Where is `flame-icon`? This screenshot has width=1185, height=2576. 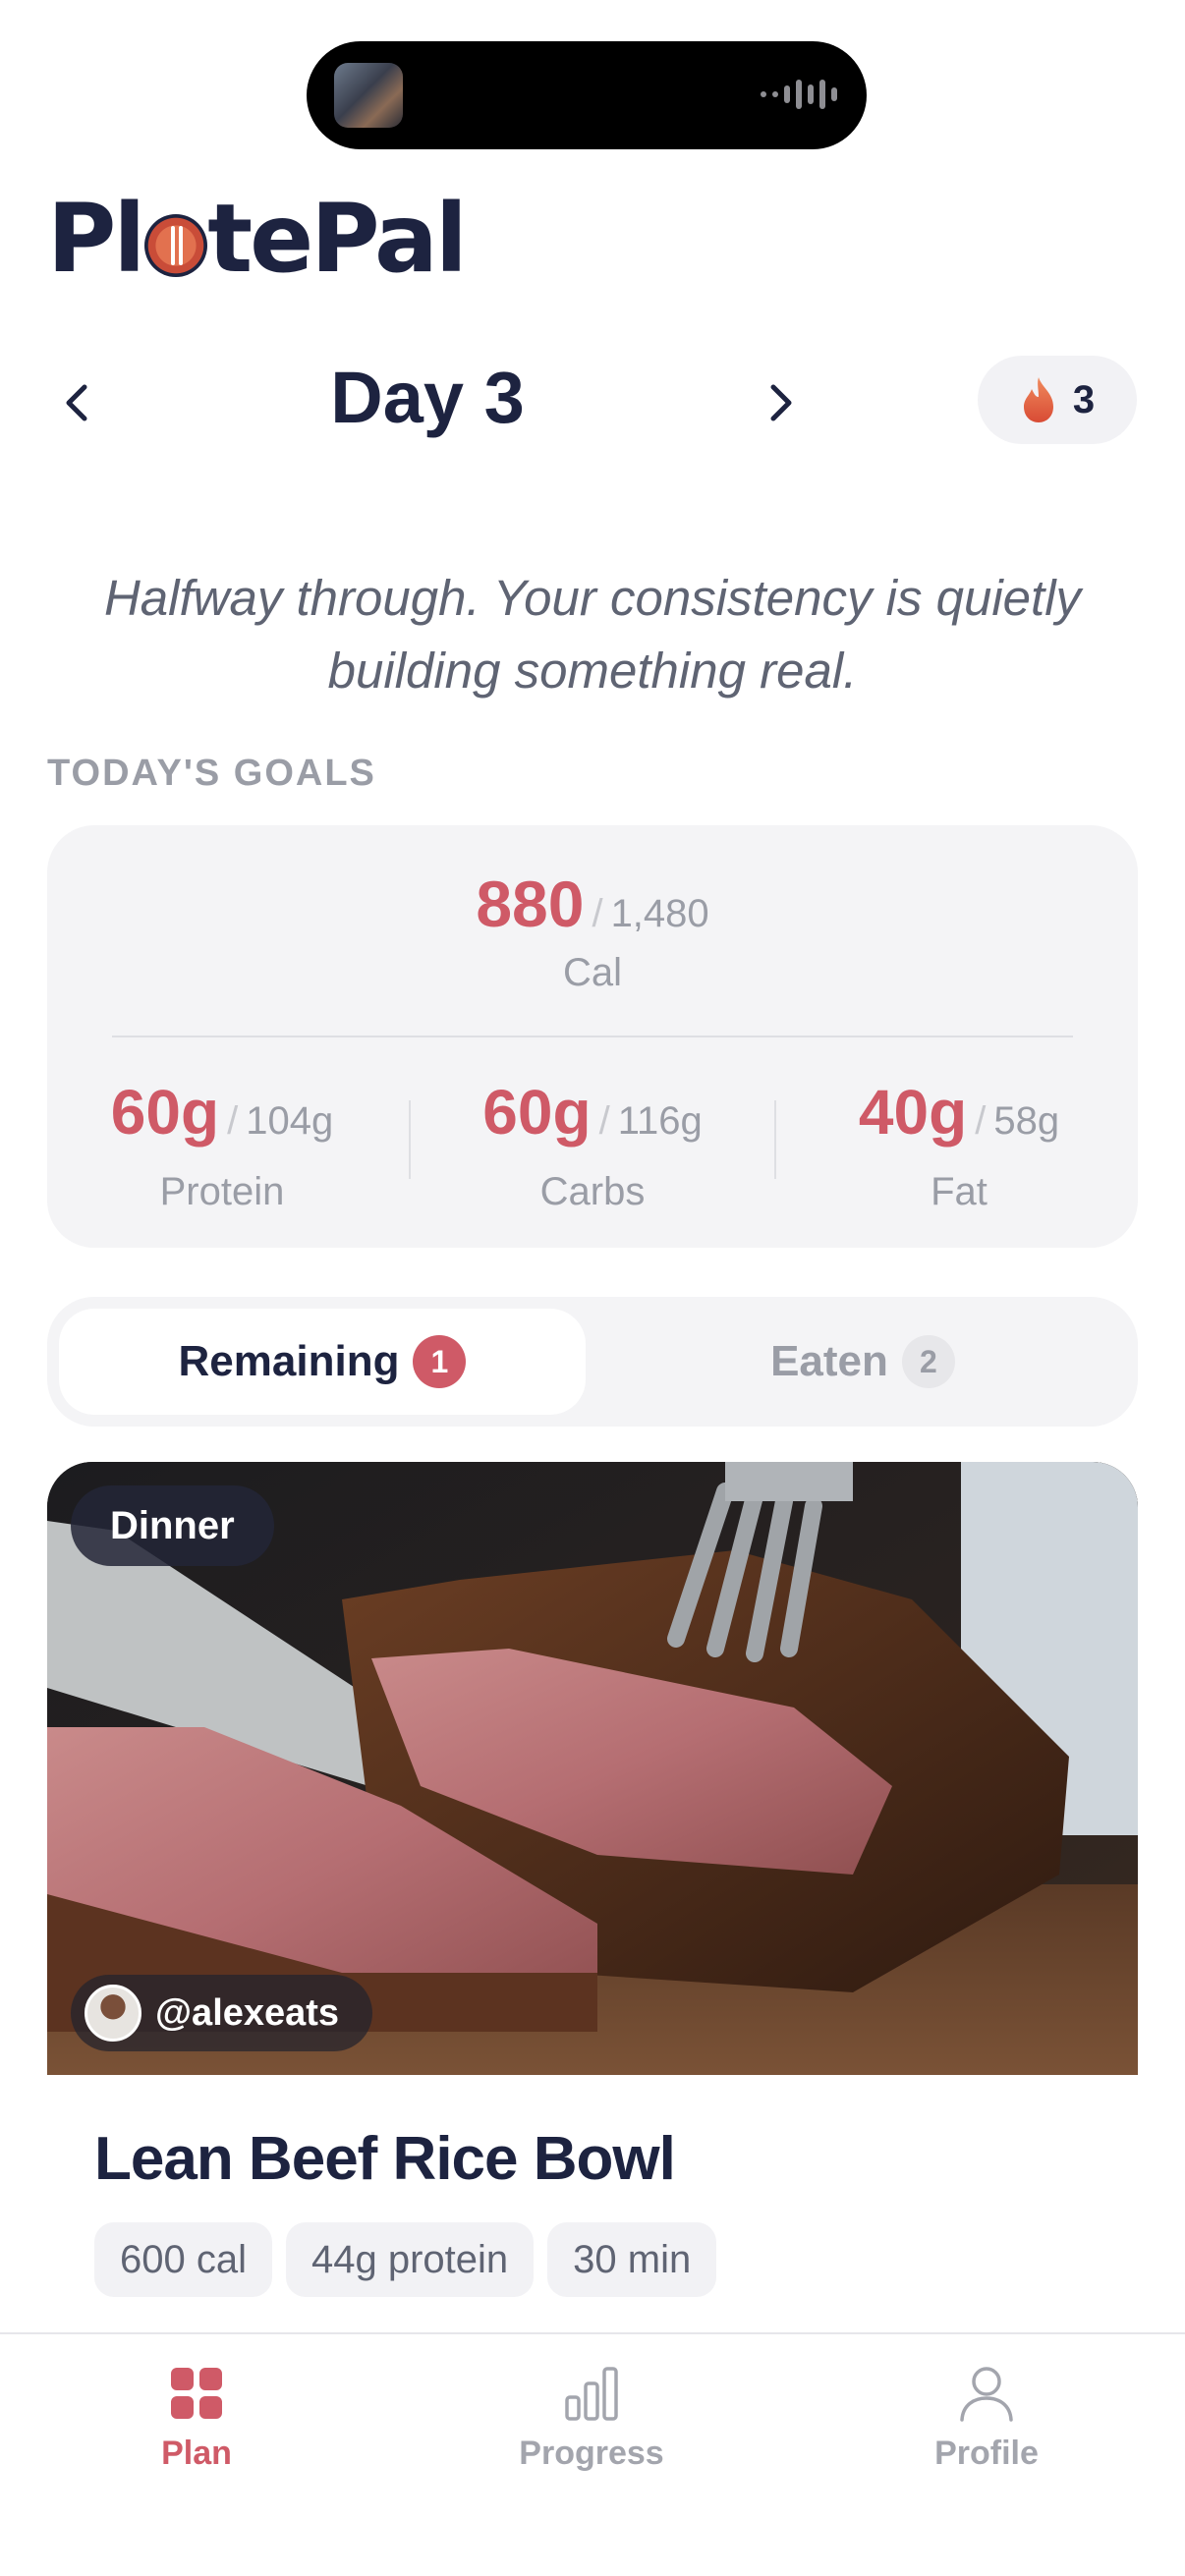 flame-icon is located at coordinates (1038, 399).